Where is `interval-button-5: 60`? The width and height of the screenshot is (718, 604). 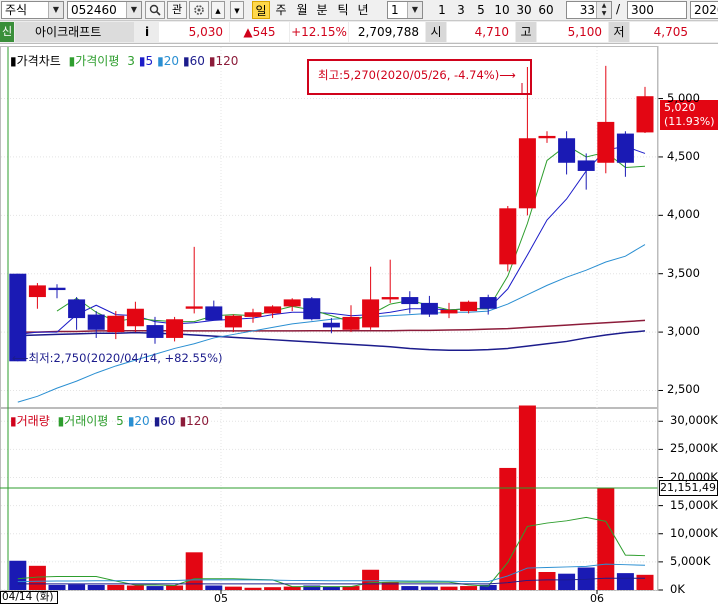 interval-button-5: 60 is located at coordinates (546, 10).